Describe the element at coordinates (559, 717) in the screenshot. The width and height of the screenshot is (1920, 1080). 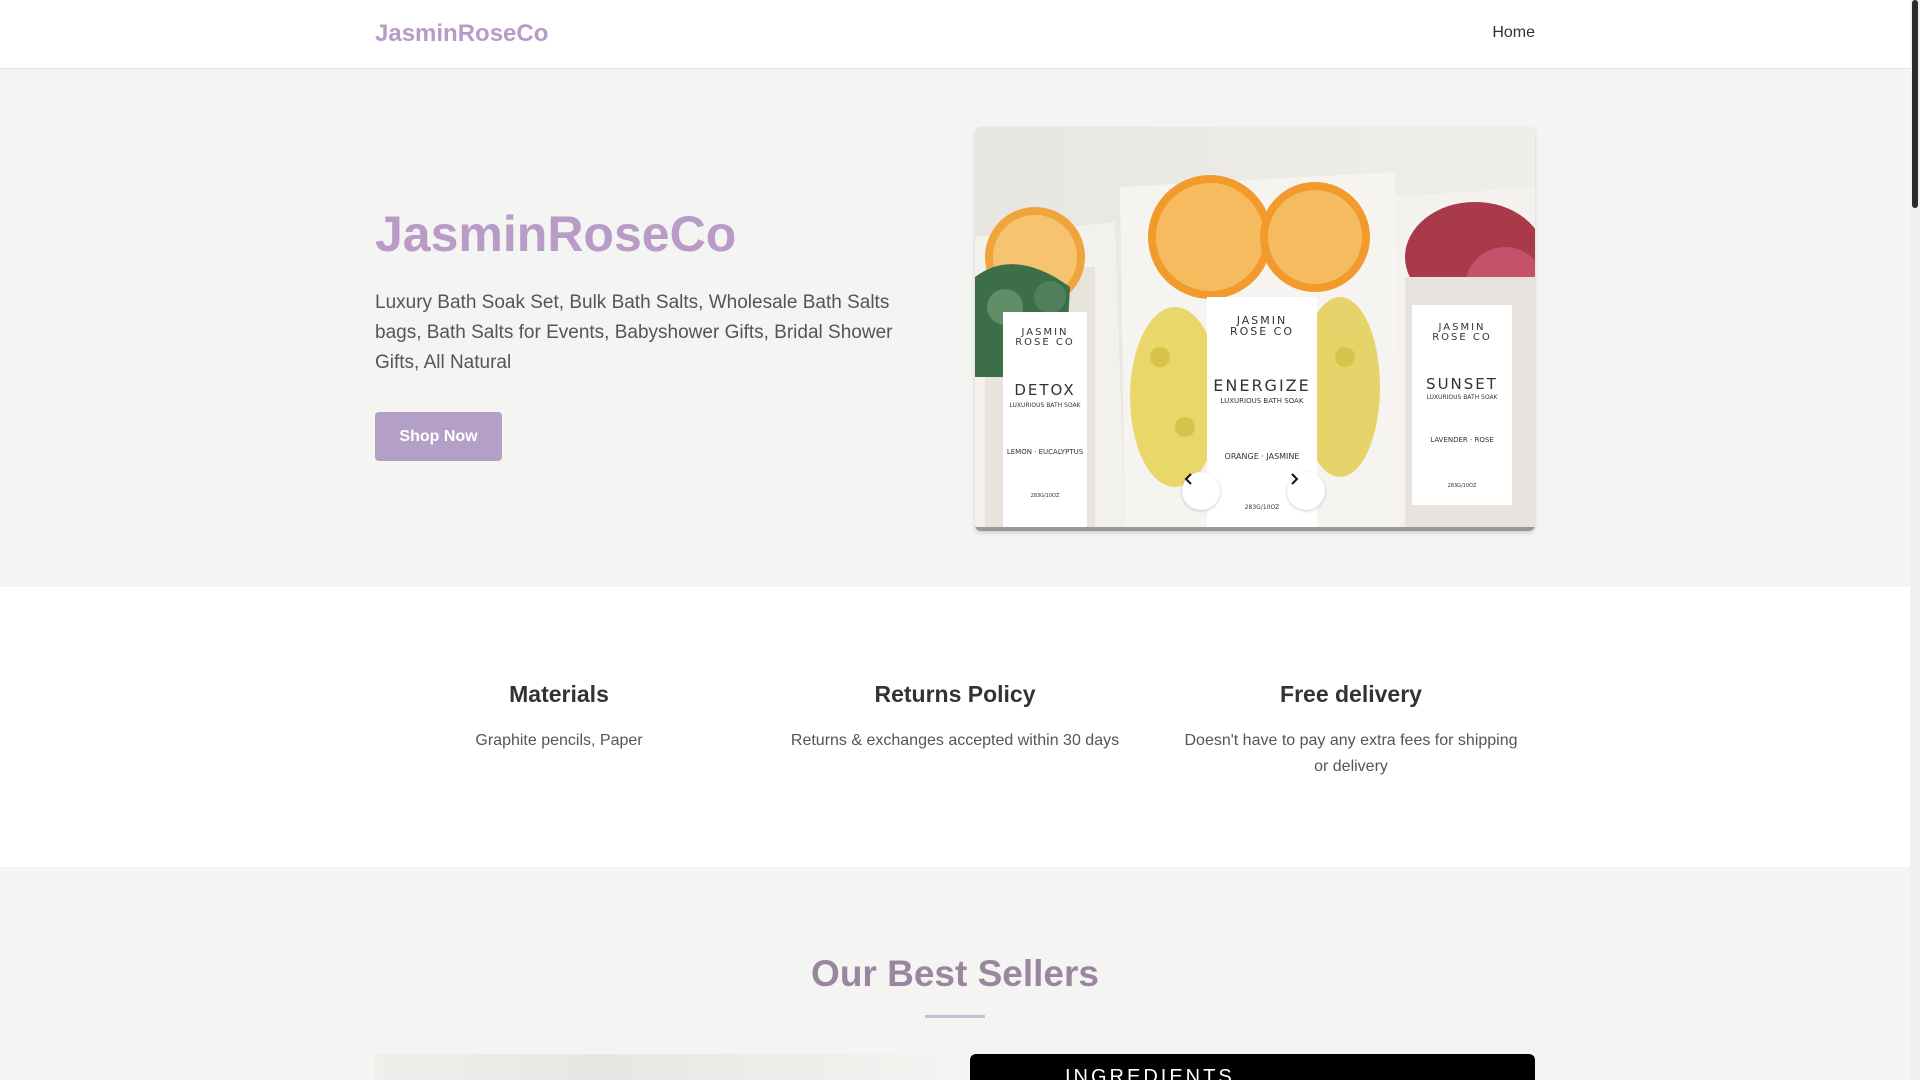
I see `feature-materials: Materials Graphite pencils, Paper` at that location.